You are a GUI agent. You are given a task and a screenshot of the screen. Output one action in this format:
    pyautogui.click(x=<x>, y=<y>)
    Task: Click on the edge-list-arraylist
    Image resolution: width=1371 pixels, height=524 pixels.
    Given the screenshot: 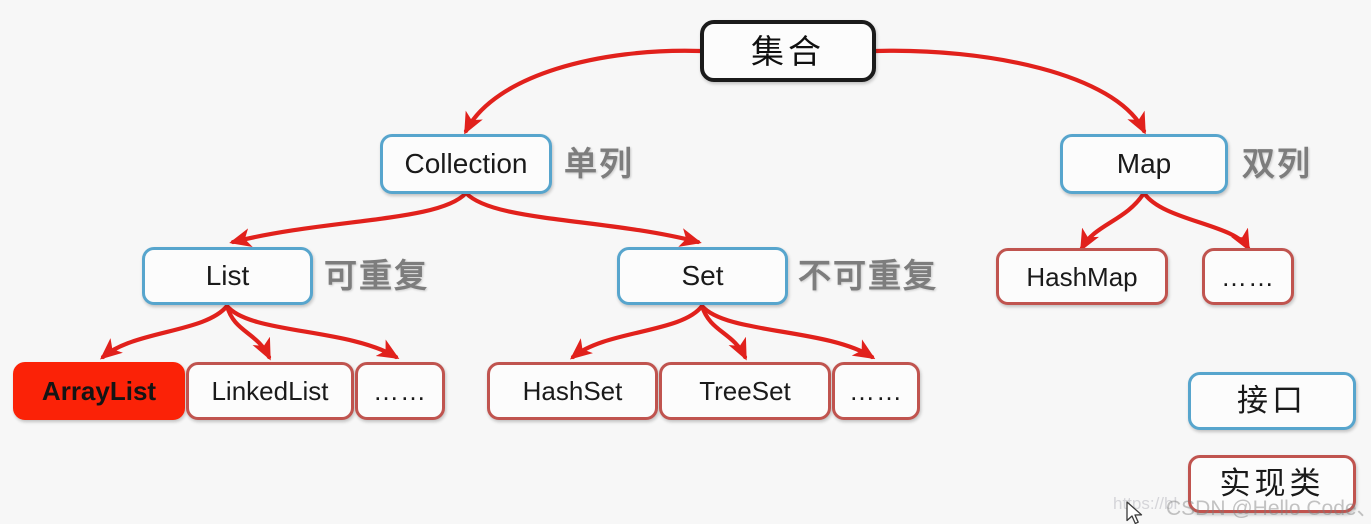 What is the action you would take?
    pyautogui.click(x=164, y=331)
    